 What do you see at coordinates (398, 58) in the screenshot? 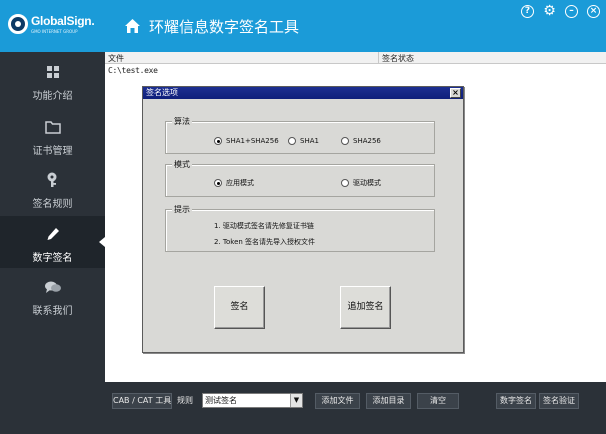
I see `column-header-status: 签名状态` at bounding box center [398, 58].